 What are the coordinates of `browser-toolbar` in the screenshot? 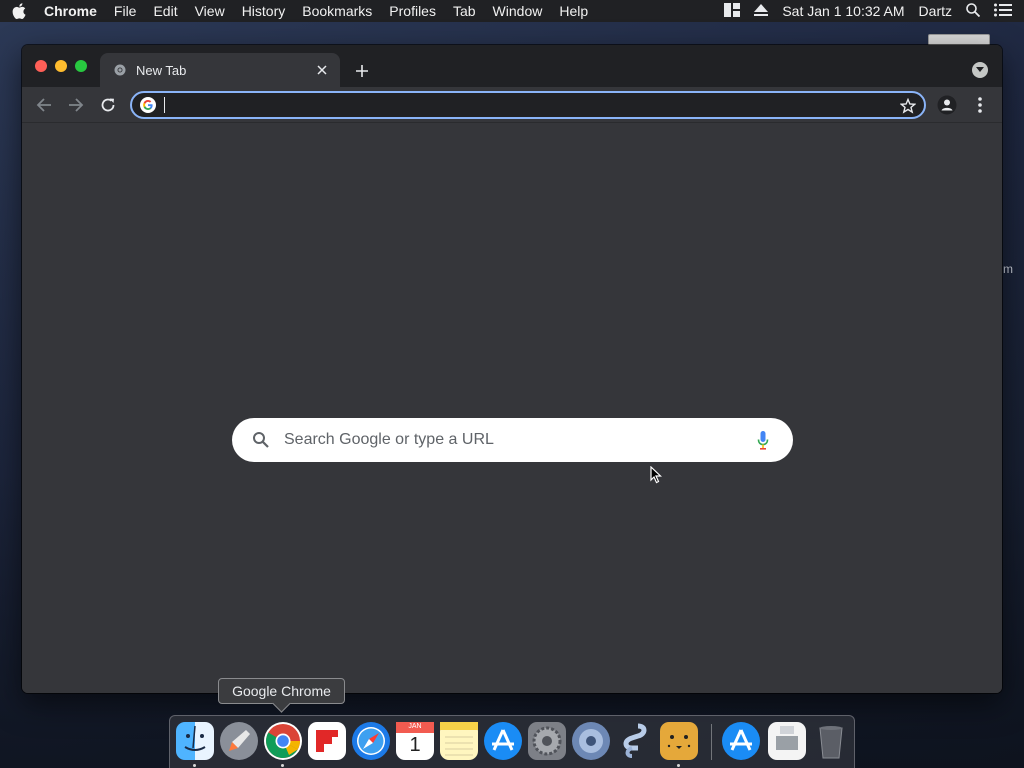 It's located at (512, 105).